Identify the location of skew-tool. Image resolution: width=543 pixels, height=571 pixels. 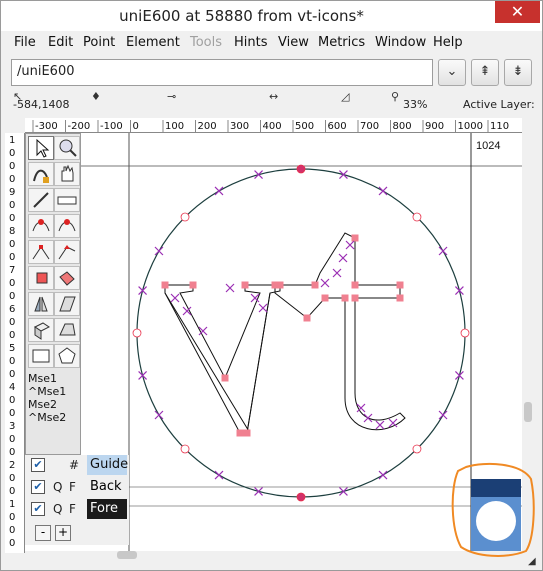
(67, 304).